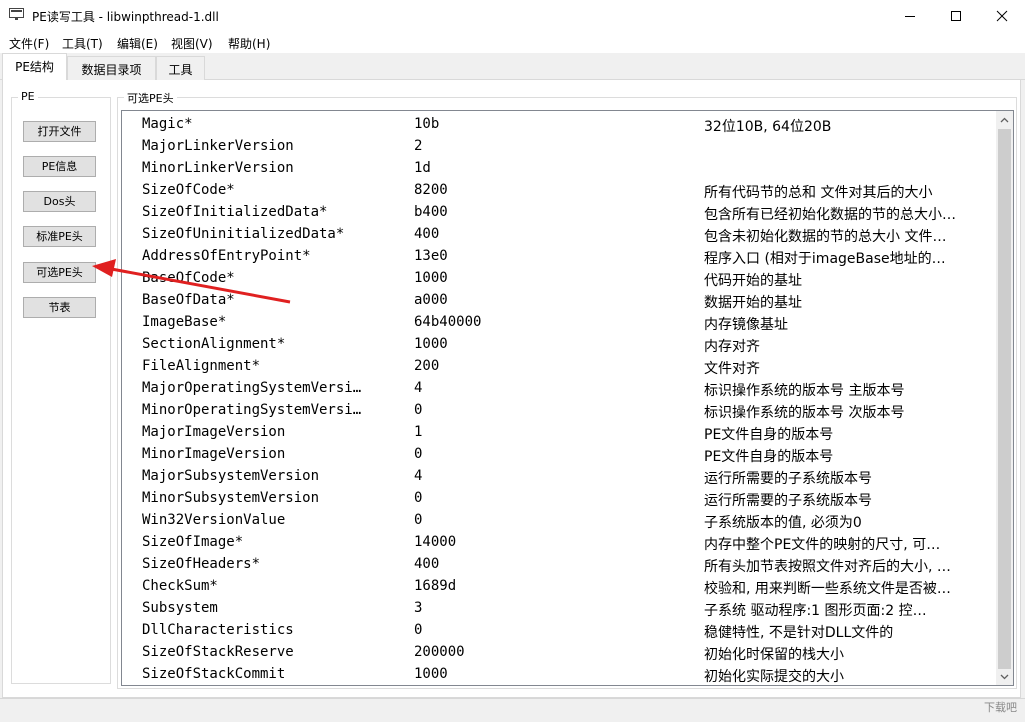 Image resolution: width=1025 pixels, height=722 pixels. I want to click on field-name: SizeOfUninitializedData*, so click(243, 234).